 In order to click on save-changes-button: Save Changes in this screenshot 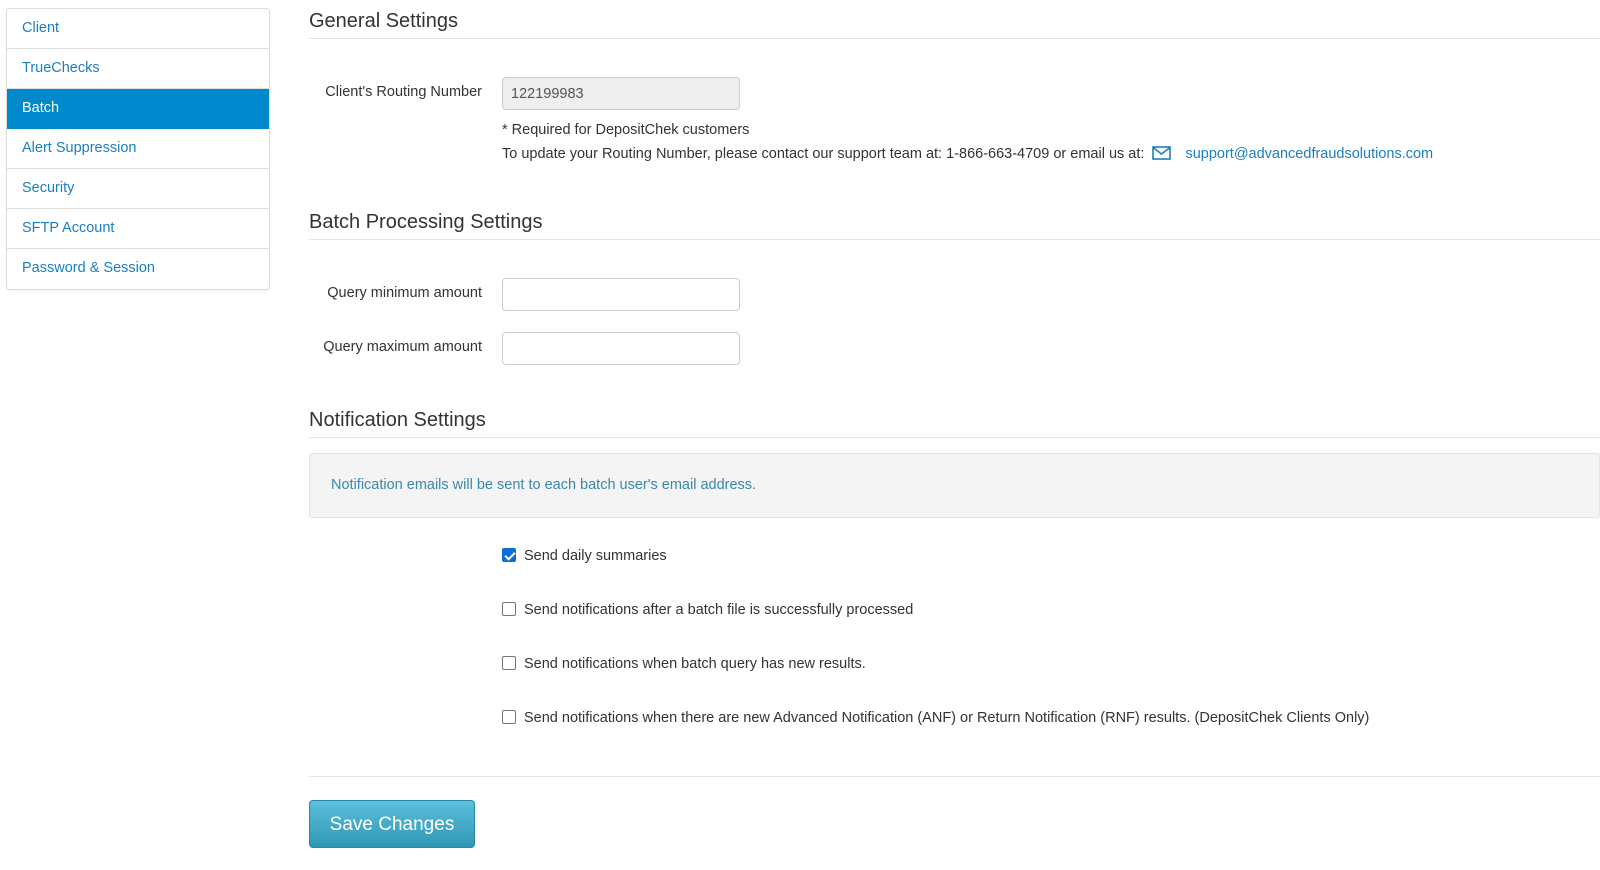, I will do `click(392, 824)`.